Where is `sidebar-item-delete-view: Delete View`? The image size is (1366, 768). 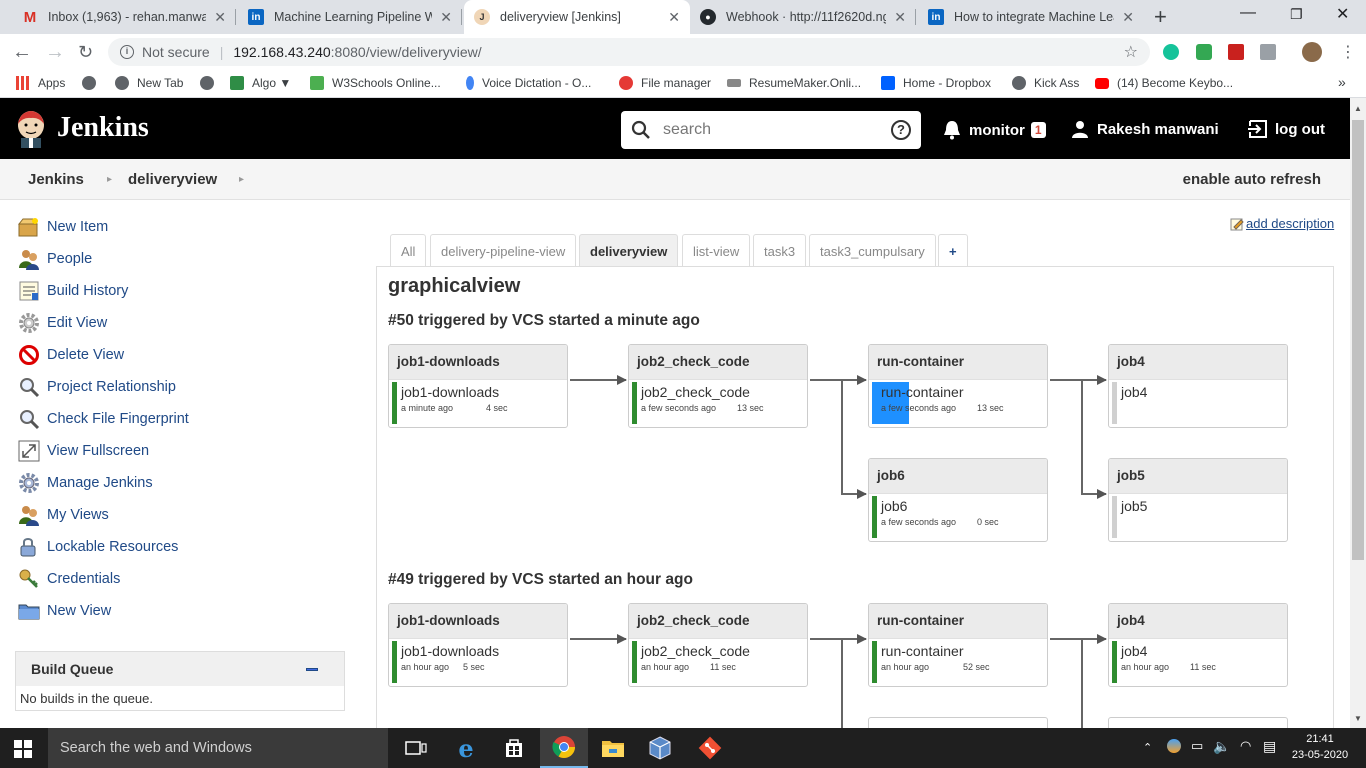 sidebar-item-delete-view: Delete View is located at coordinates (71, 355).